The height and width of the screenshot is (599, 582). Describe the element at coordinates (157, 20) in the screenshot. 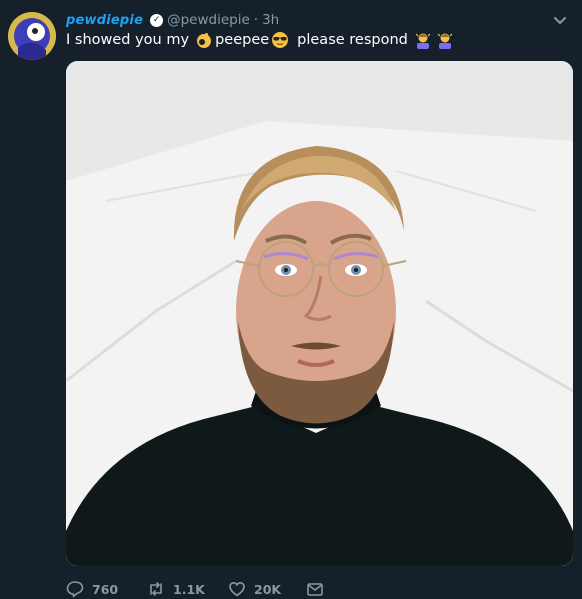

I see `verified-badge-icon: ✓` at that location.